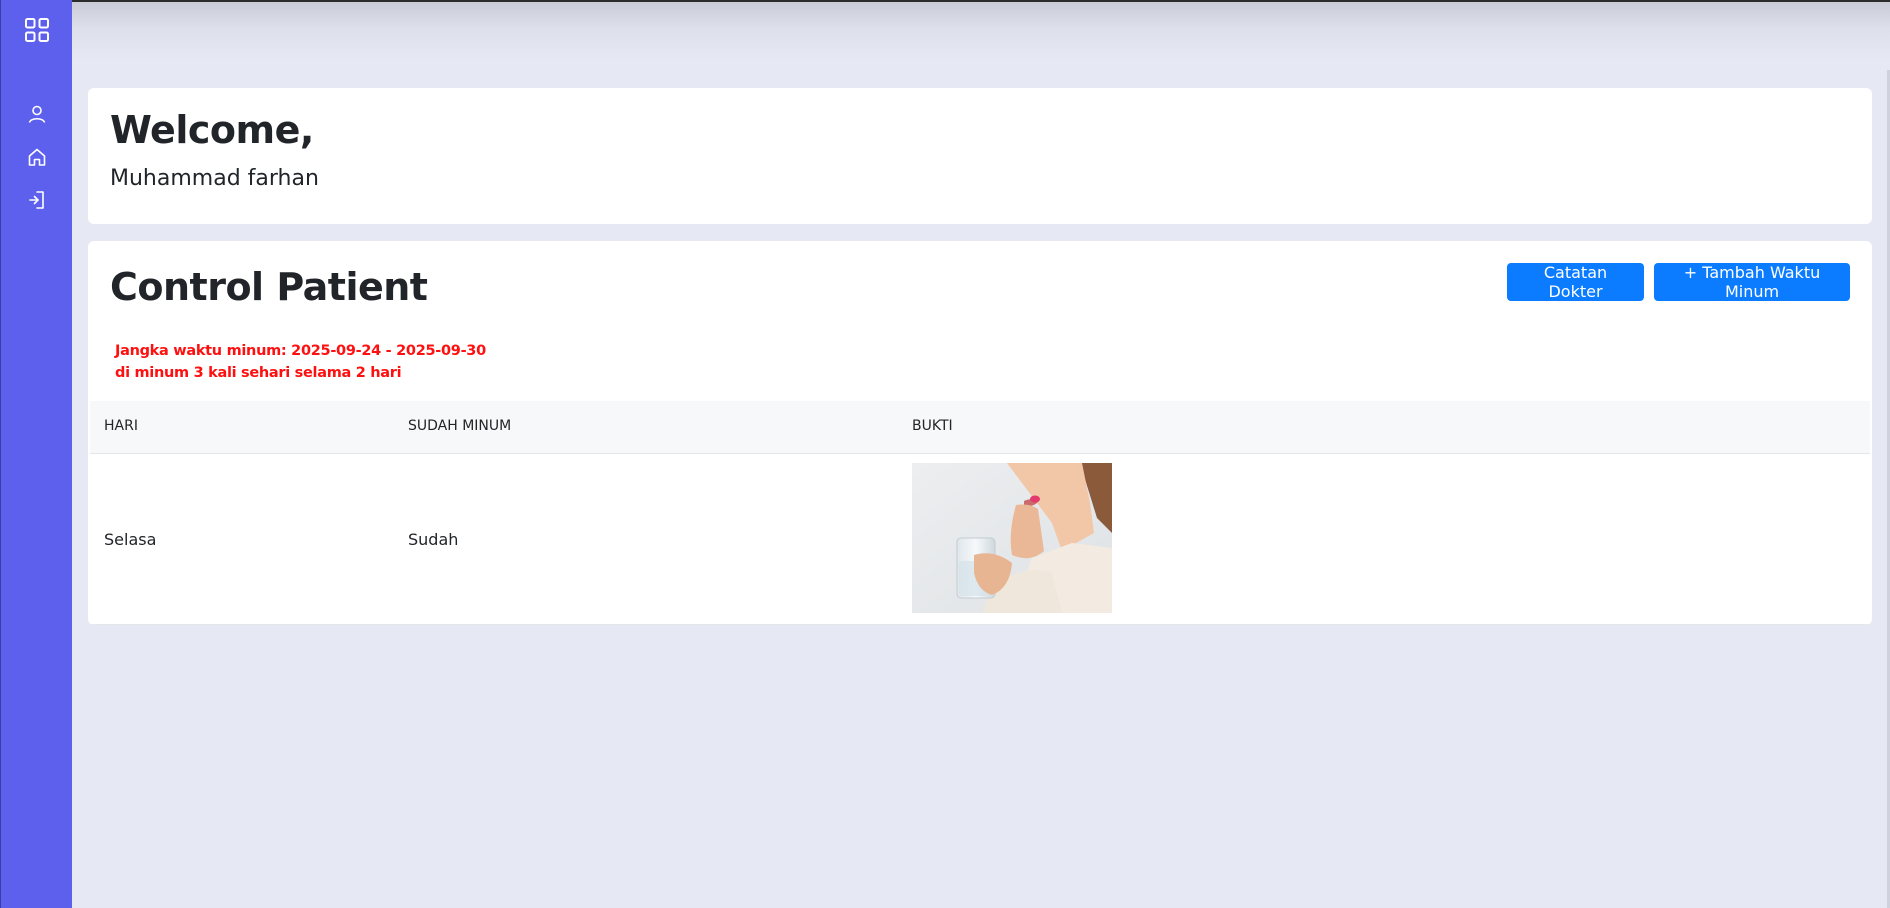 This screenshot has height=908, width=1890. I want to click on user-name: Muhammad farhan, so click(214, 178).